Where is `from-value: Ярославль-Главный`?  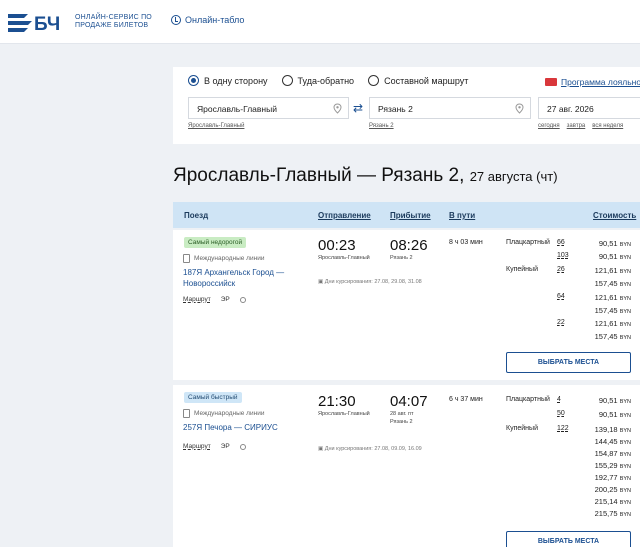 from-value: Ярославль-Главный is located at coordinates (237, 109).